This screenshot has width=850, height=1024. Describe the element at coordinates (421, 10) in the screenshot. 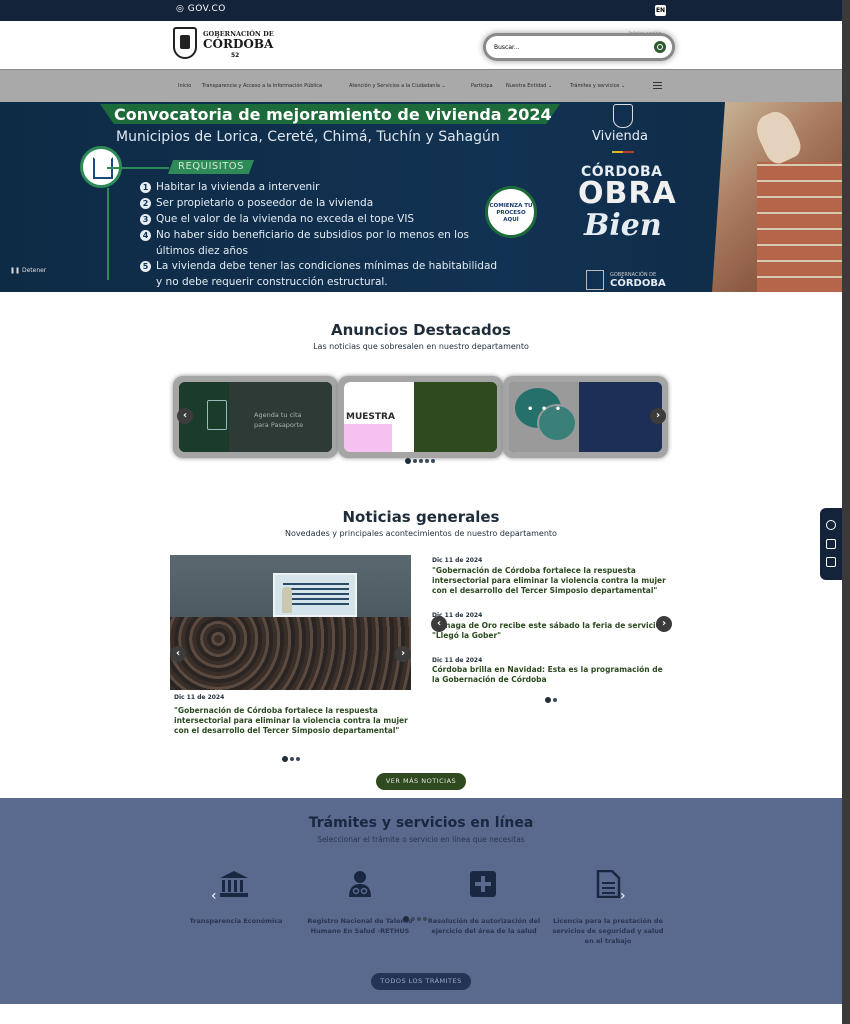

I see `gov-bar: ◎ GOV.CO EN` at that location.